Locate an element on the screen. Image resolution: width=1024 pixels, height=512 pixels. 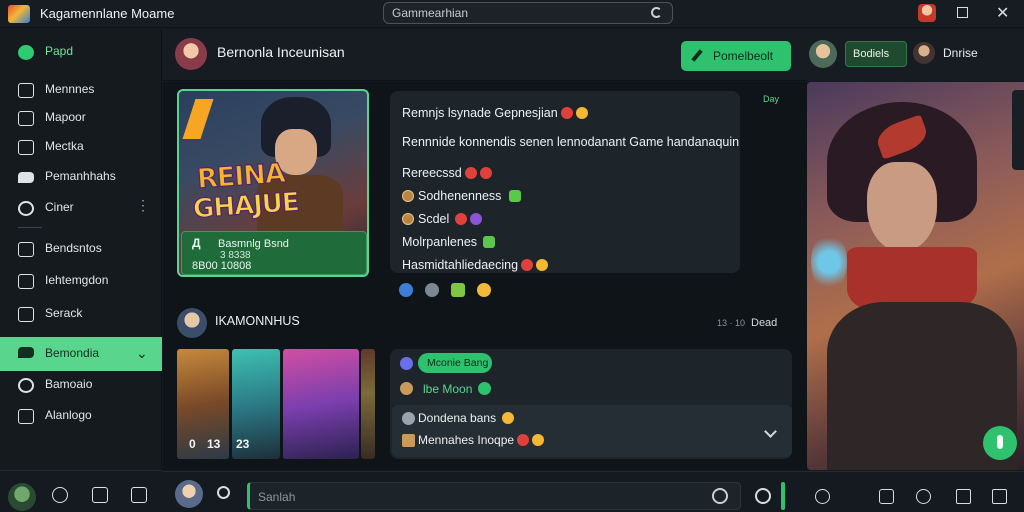
magic-glow is located at coordinates (829, 262).